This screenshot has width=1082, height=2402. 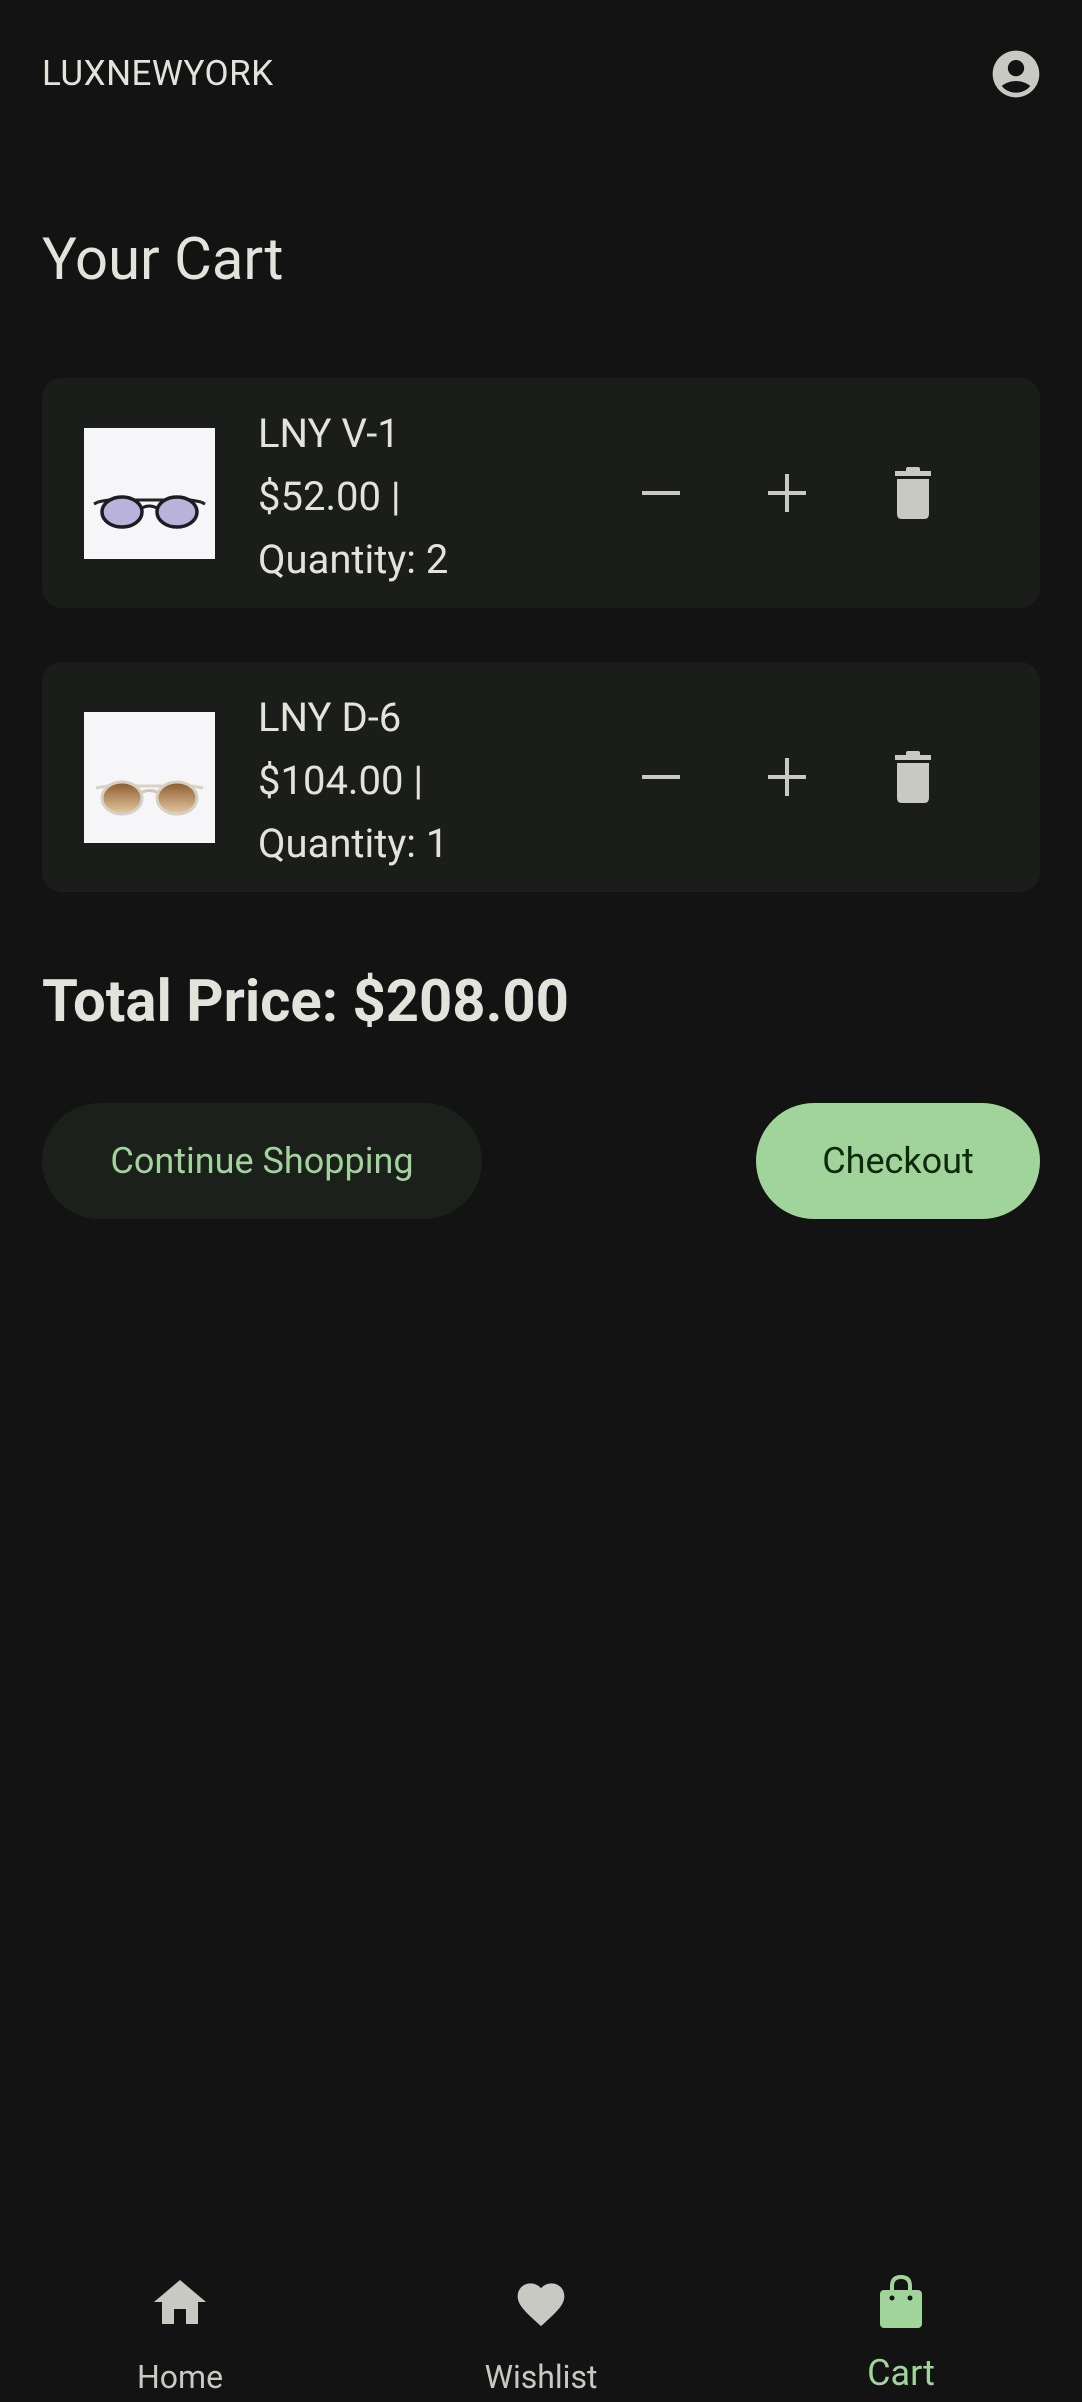 What do you see at coordinates (341, 780) in the screenshot?
I see `item-price: $104.00 |` at bounding box center [341, 780].